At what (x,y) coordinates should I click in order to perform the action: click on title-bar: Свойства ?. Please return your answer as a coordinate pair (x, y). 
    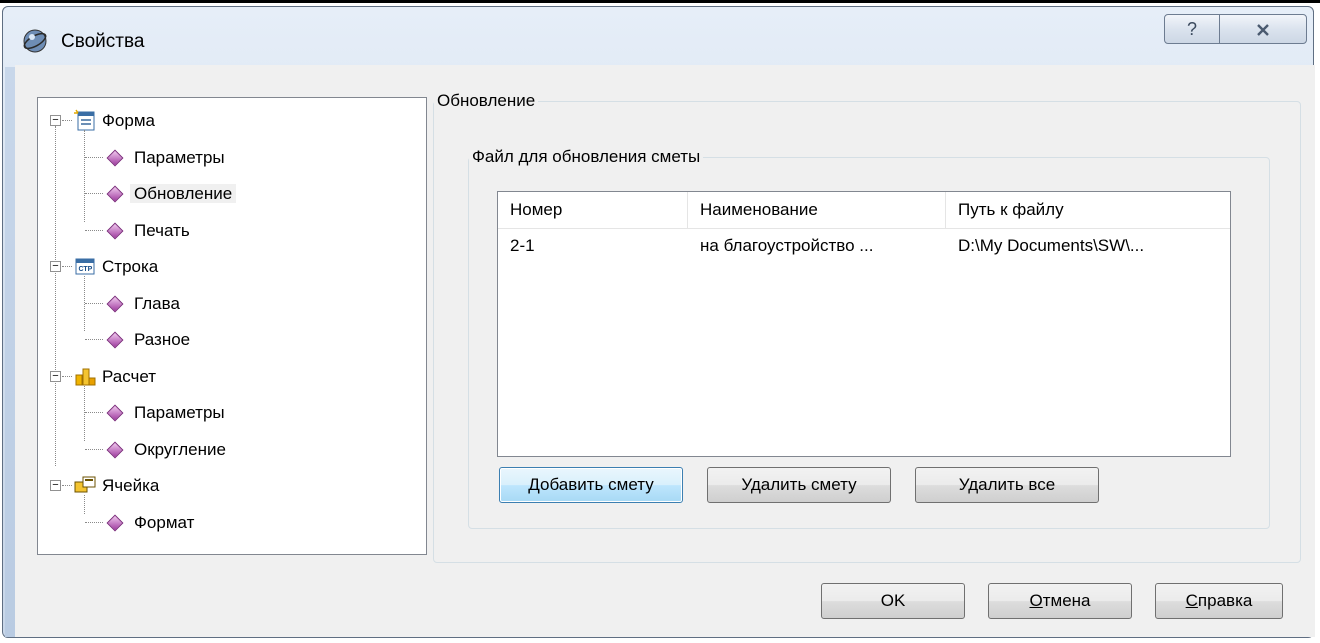
    Looking at the image, I should click on (658, 36).